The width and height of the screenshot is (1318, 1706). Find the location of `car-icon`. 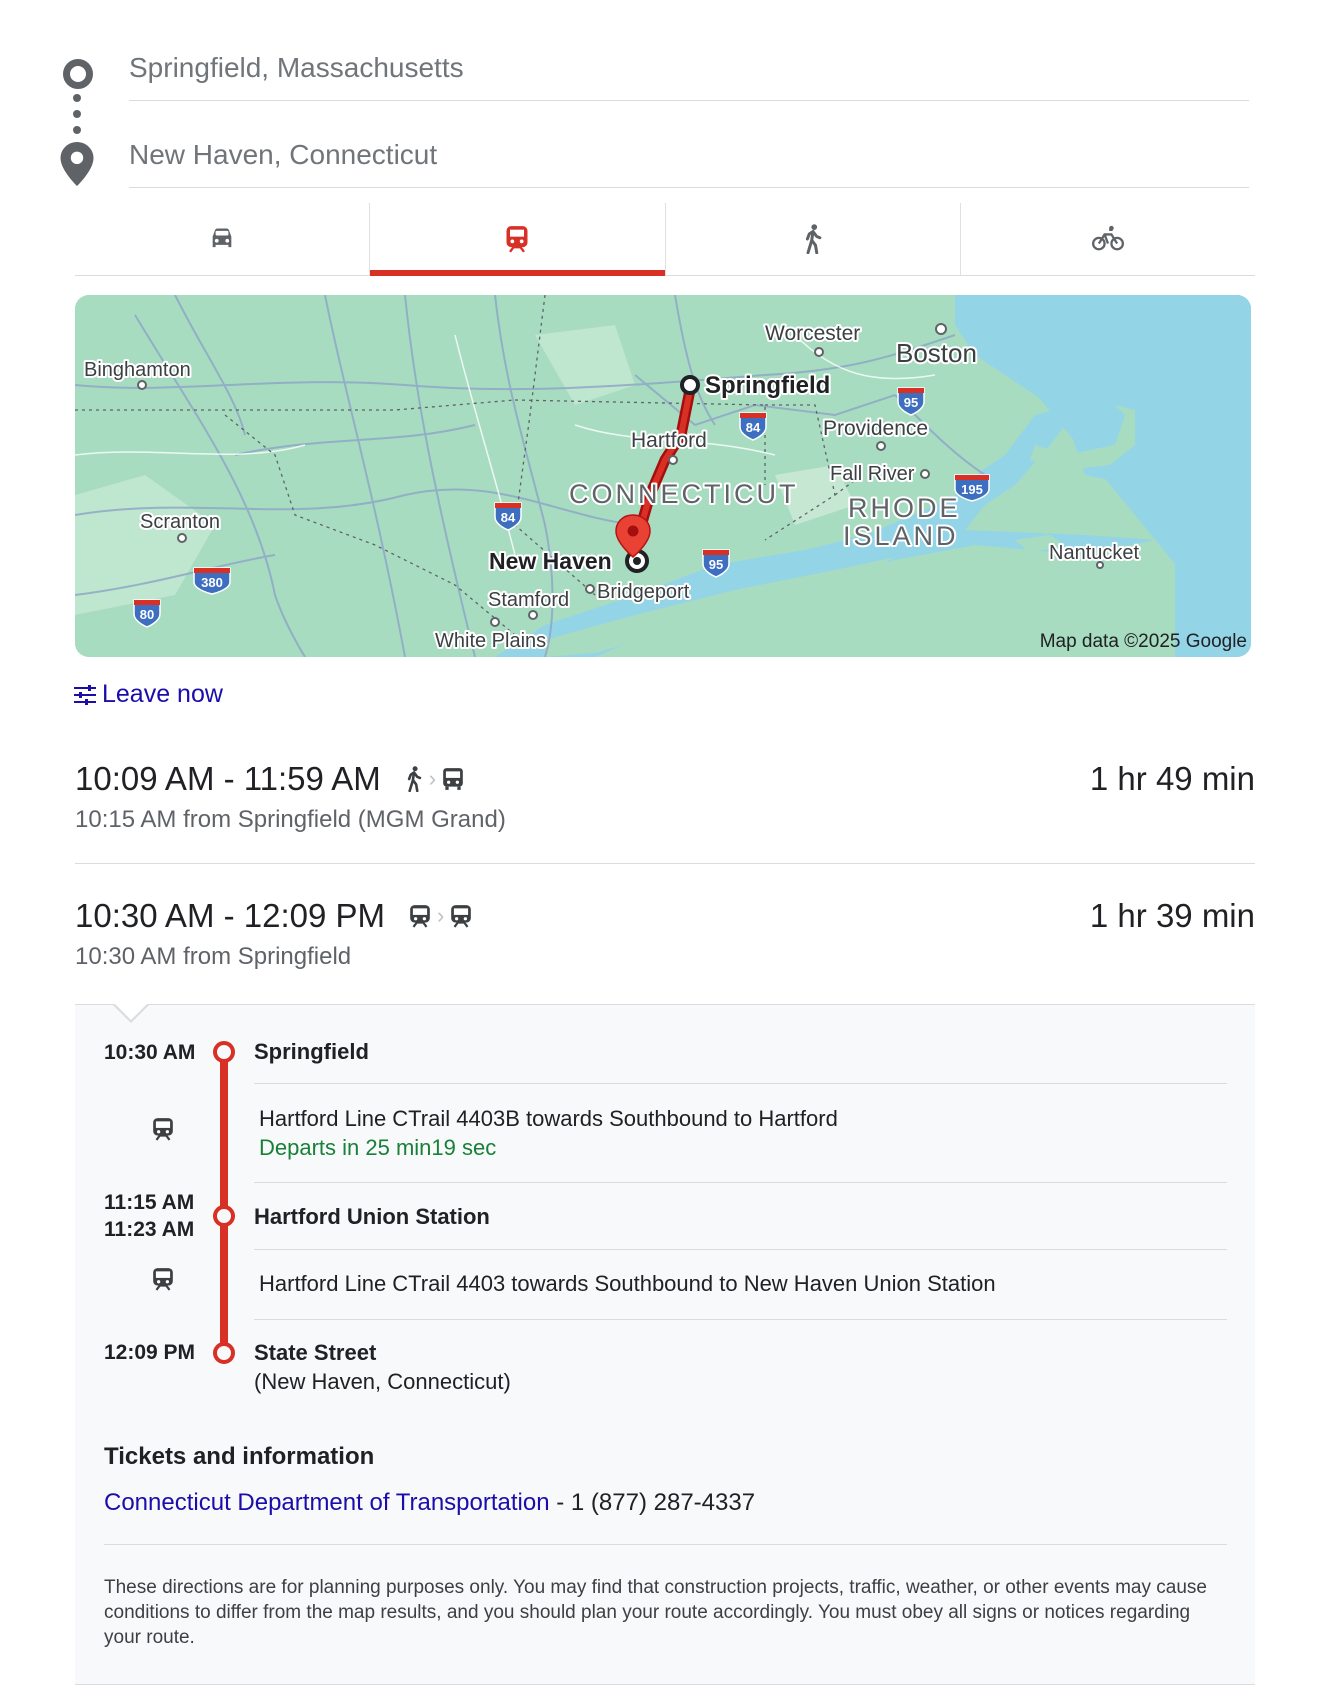

car-icon is located at coordinates (222, 238).